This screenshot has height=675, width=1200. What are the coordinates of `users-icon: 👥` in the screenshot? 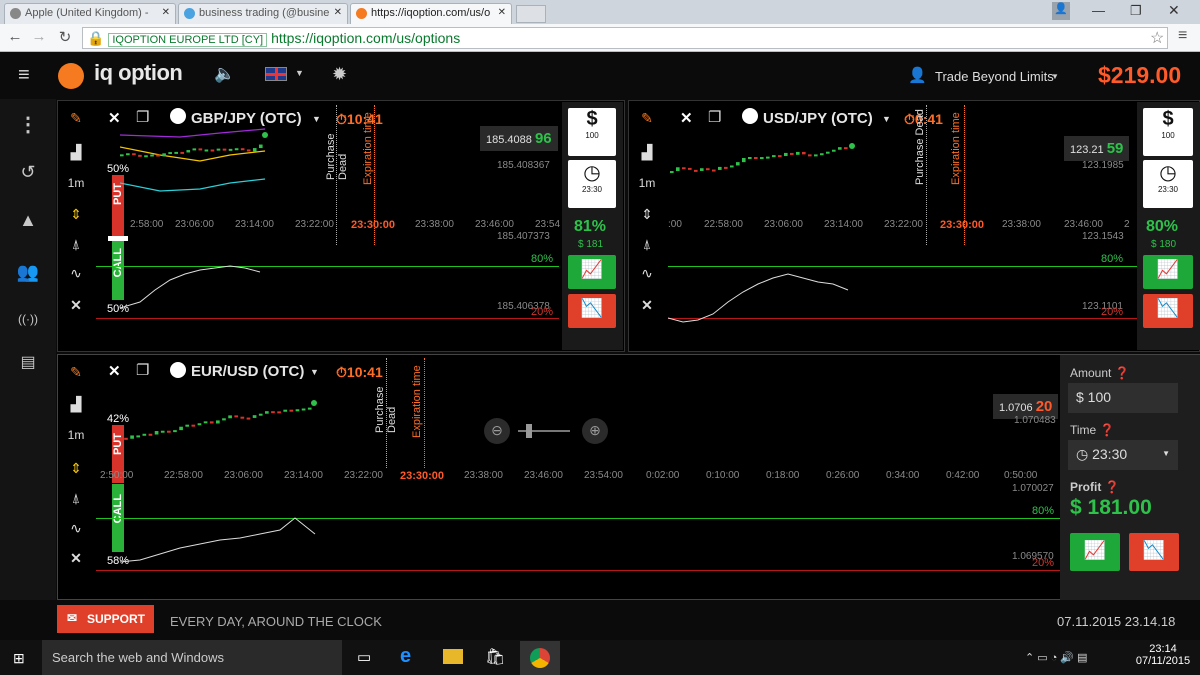 It's located at (28, 272).